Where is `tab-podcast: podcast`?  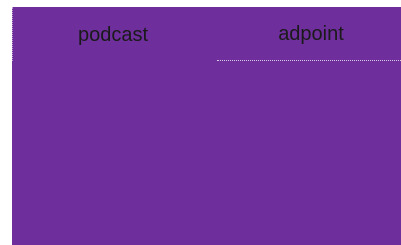 tab-podcast: podcast is located at coordinates (114, 34).